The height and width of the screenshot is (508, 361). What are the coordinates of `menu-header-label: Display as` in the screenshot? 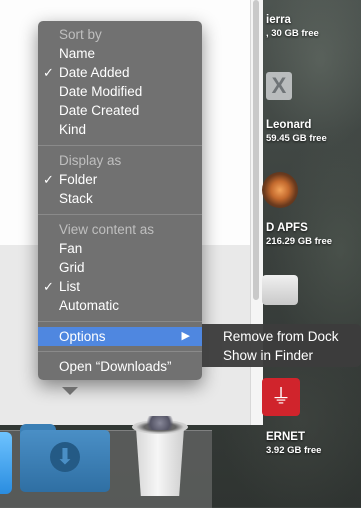 It's located at (90, 160).